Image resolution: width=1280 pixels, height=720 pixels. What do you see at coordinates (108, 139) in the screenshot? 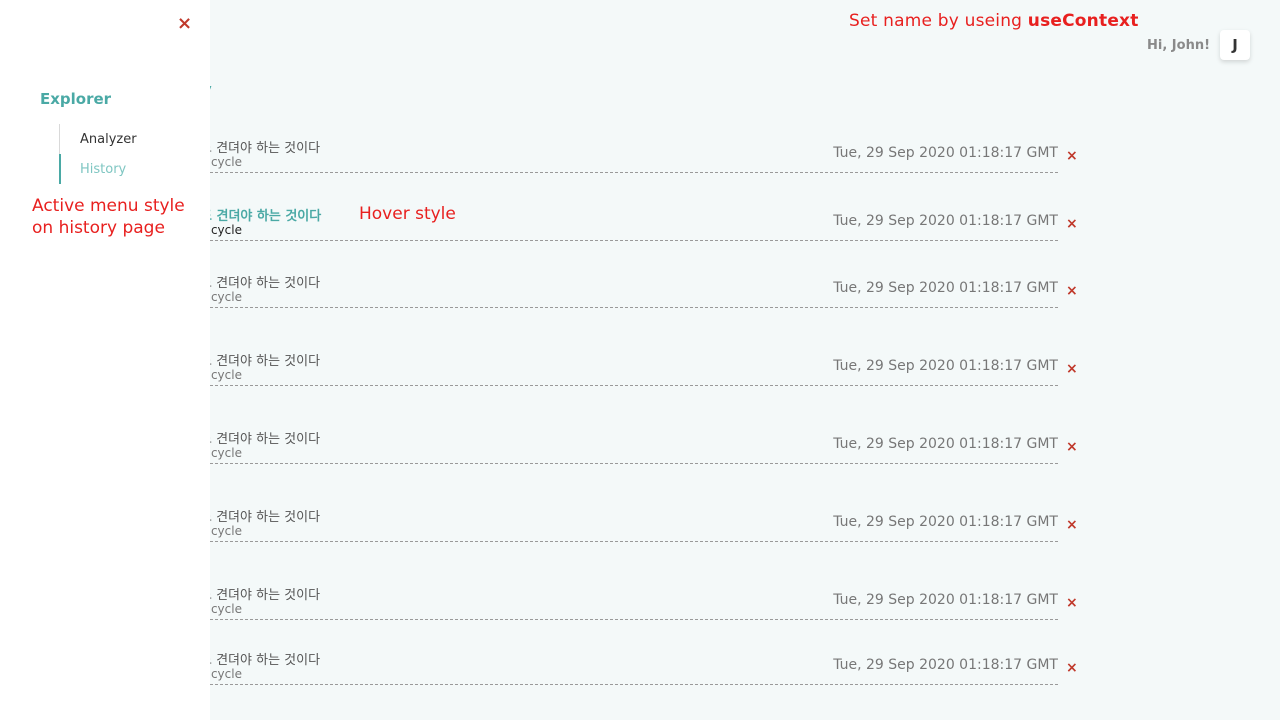
I see `sidebar-item-label: Analyzer` at bounding box center [108, 139].